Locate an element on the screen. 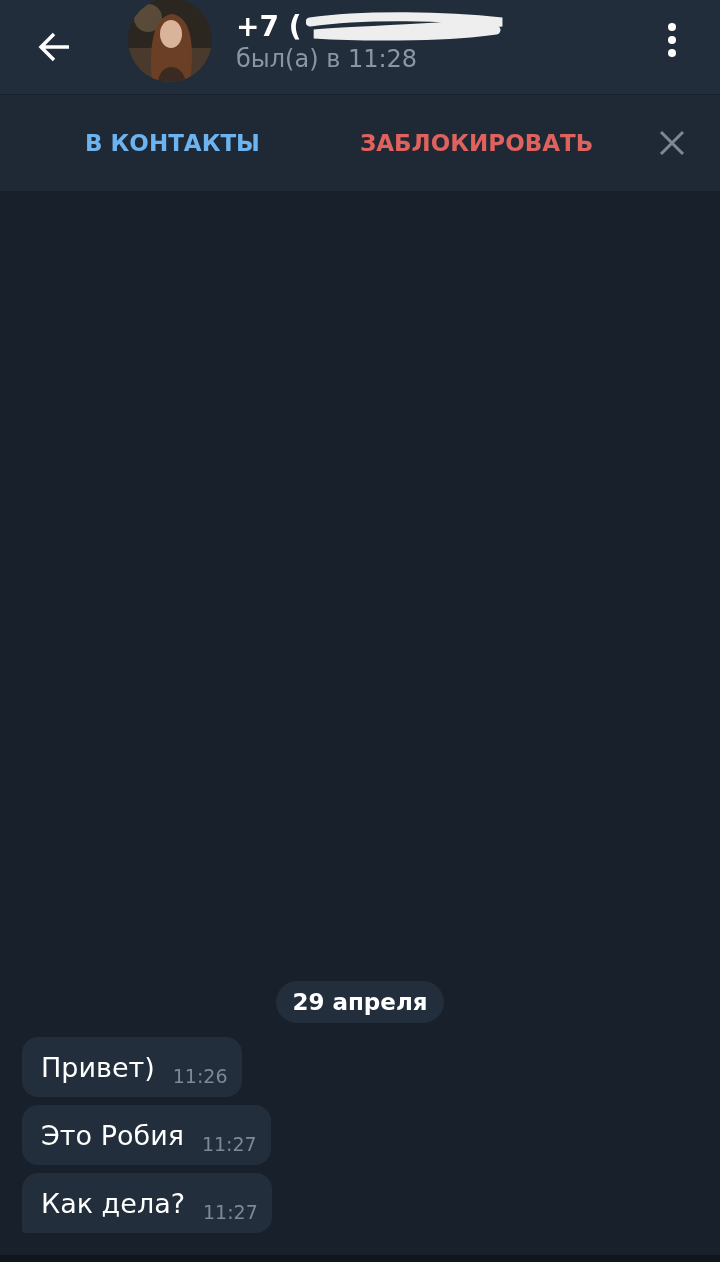 This screenshot has width=720, height=1262. message-text: Привет) is located at coordinates (98, 1068).